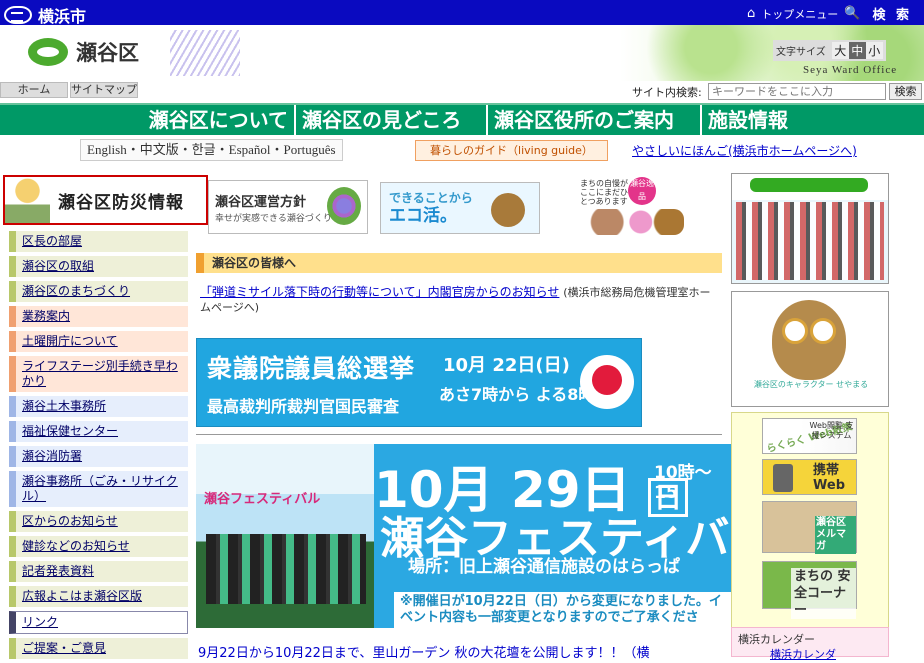 This screenshot has width=924, height=663. Describe the element at coordinates (344, 206) in the screenshot. I see `flower-icon` at that location.